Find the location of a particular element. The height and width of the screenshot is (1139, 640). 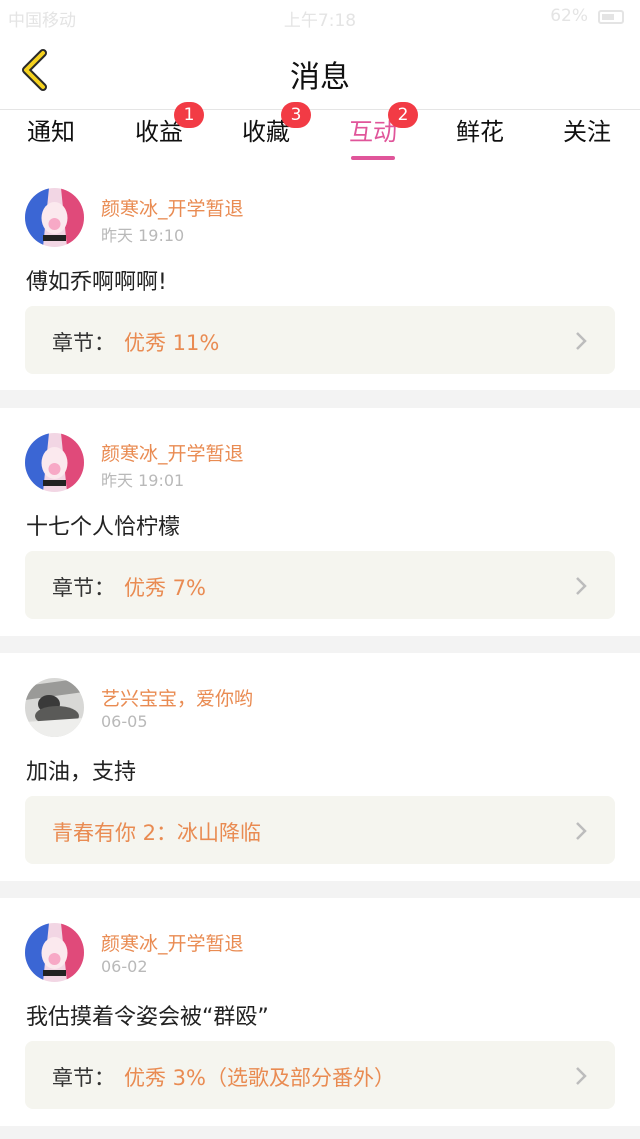

chevron-left-icon is located at coordinates (34, 70).